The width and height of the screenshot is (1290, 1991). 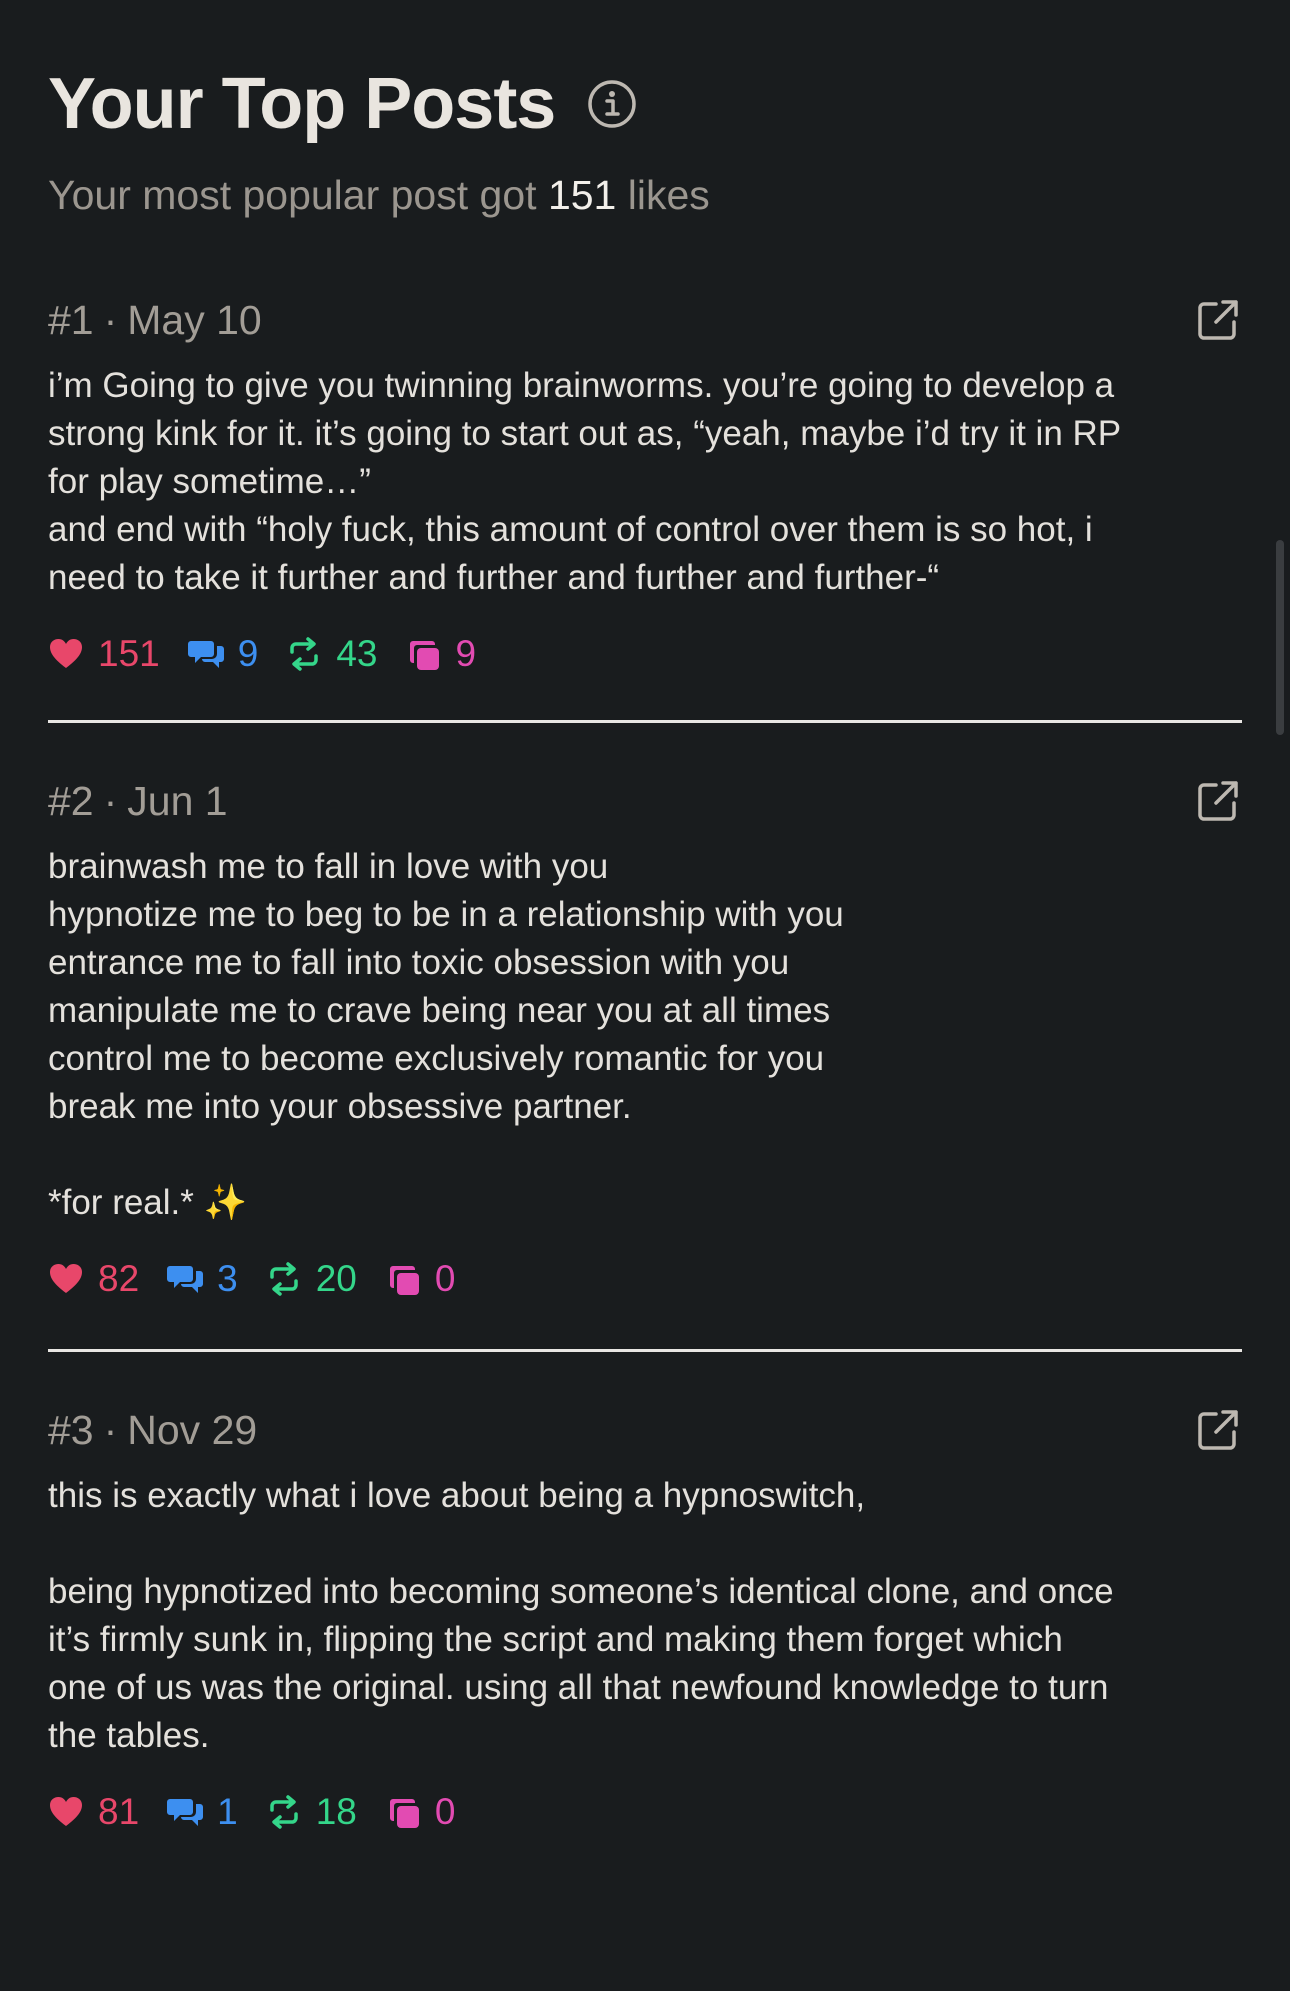 What do you see at coordinates (645, 654) in the screenshot?
I see `post-stats: 151 9 43 9` at bounding box center [645, 654].